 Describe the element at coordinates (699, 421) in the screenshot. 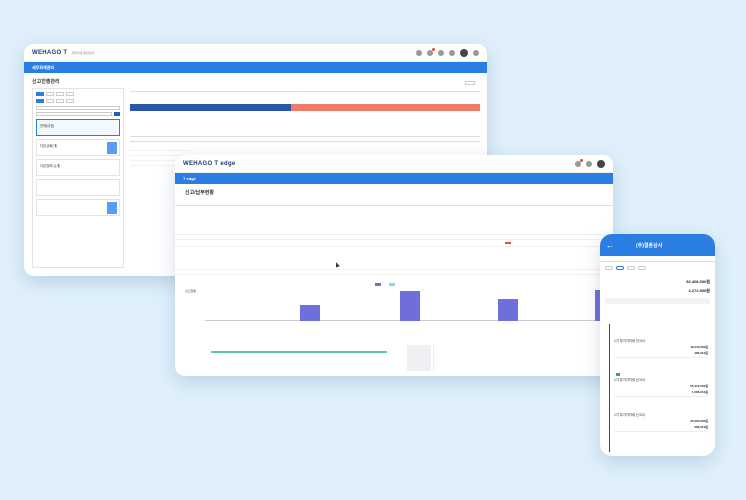

I see `event-value: 25,460,000원` at that location.